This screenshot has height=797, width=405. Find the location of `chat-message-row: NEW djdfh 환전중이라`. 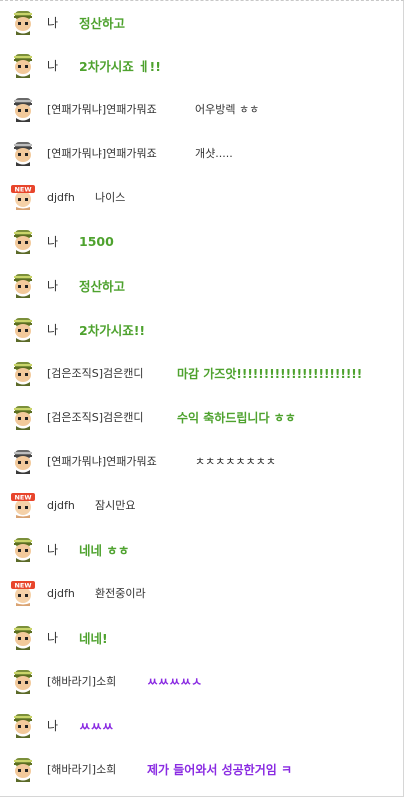

chat-message-row: NEW djdfh 환전중이라 is located at coordinates (201, 593).